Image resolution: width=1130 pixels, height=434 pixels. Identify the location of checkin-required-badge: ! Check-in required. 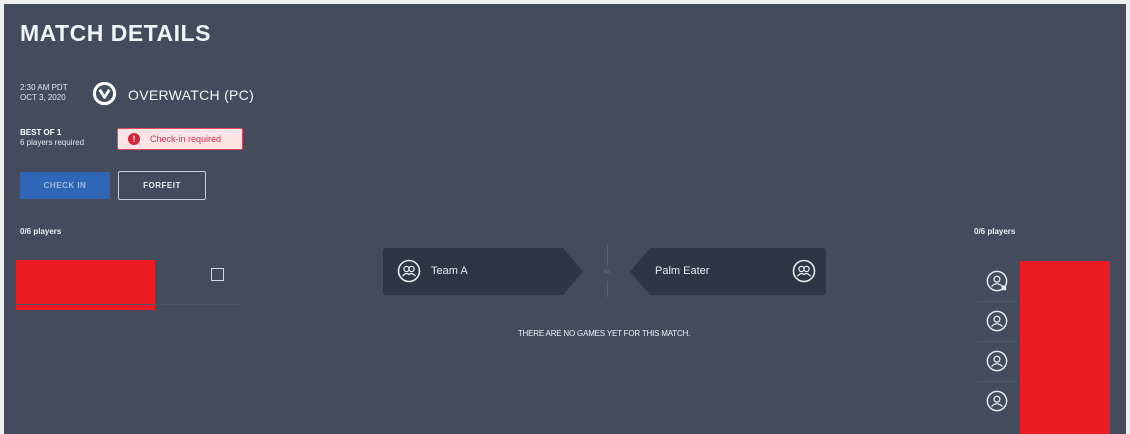
(180, 139).